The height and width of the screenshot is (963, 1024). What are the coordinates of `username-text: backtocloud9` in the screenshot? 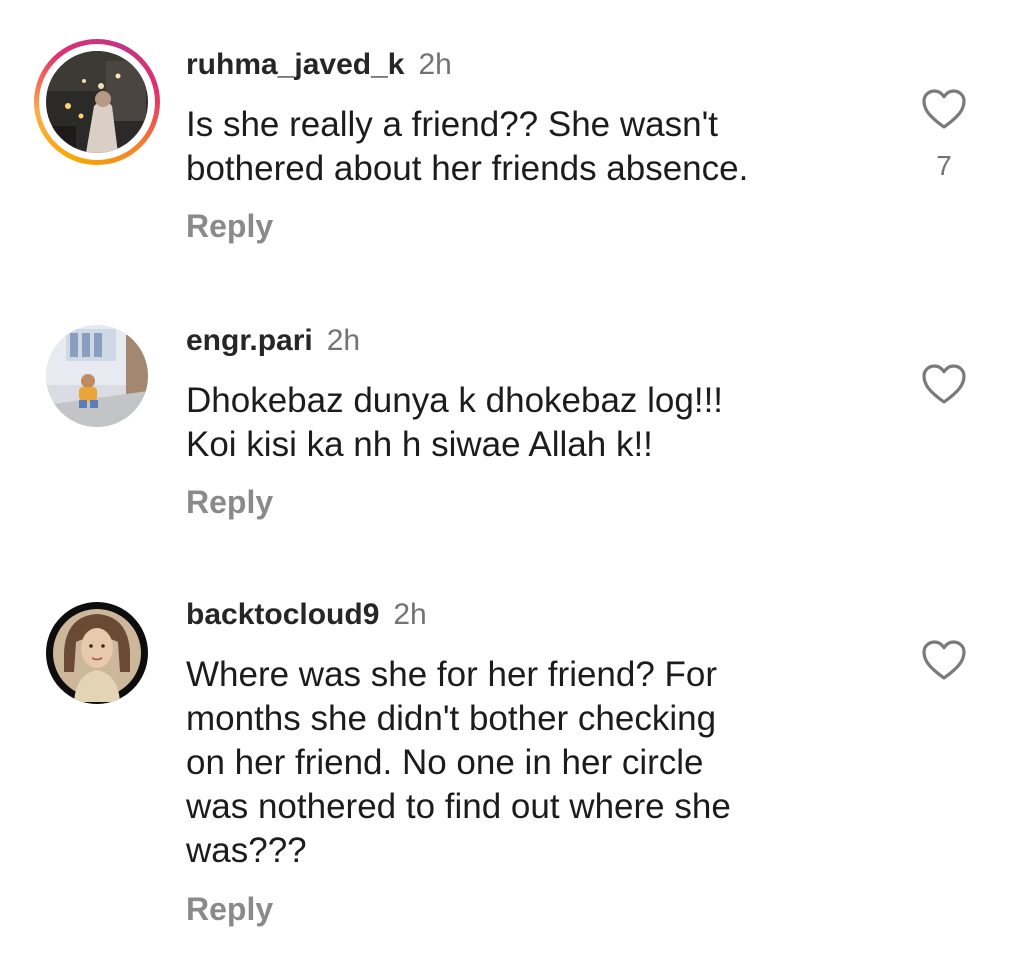 It's located at (282, 614).